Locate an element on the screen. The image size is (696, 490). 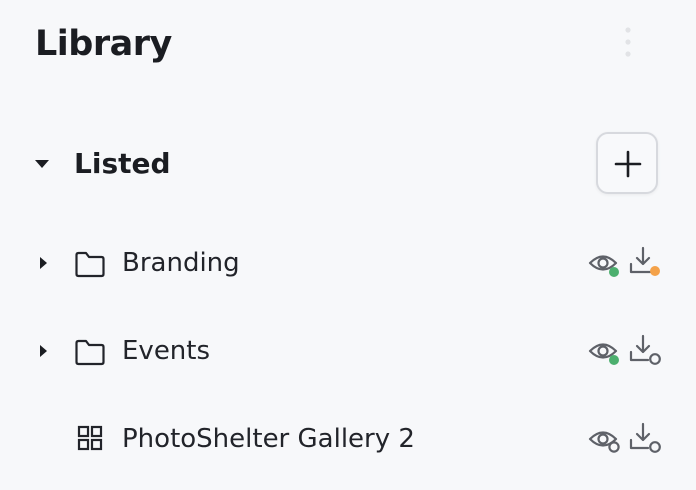
more-vertical-icon is located at coordinates (628, 42).